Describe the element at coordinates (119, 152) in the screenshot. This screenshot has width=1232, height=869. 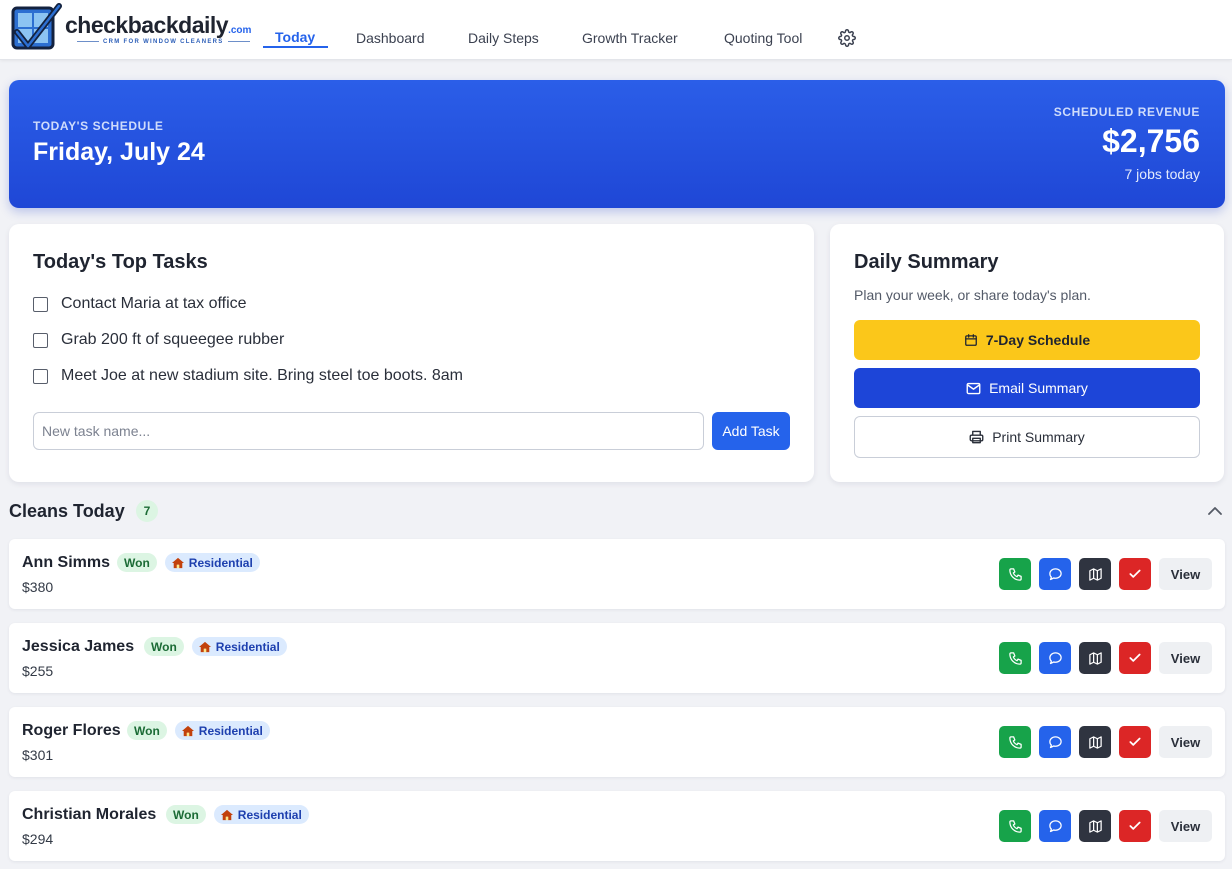
I see `schedule-date: Friday, July 24` at that location.